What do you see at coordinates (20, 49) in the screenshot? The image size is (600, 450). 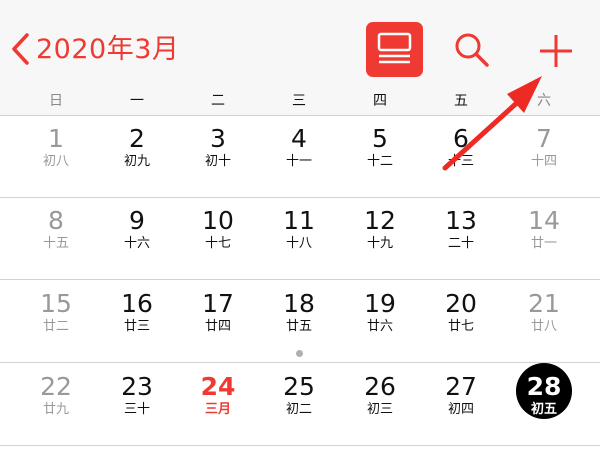 I see `chevron-left-icon` at bounding box center [20, 49].